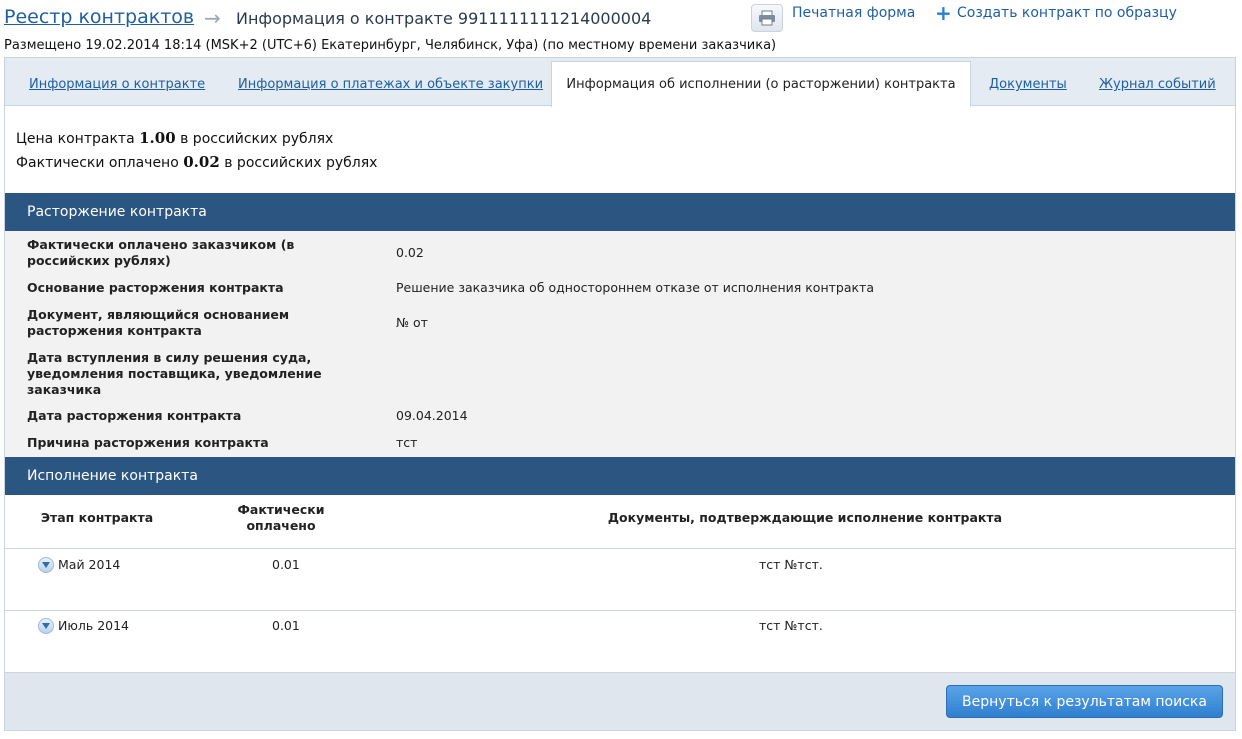 Image resolution: width=1242 pixels, height=739 pixels. I want to click on paid-suffix: в российских рублях, so click(301, 163).